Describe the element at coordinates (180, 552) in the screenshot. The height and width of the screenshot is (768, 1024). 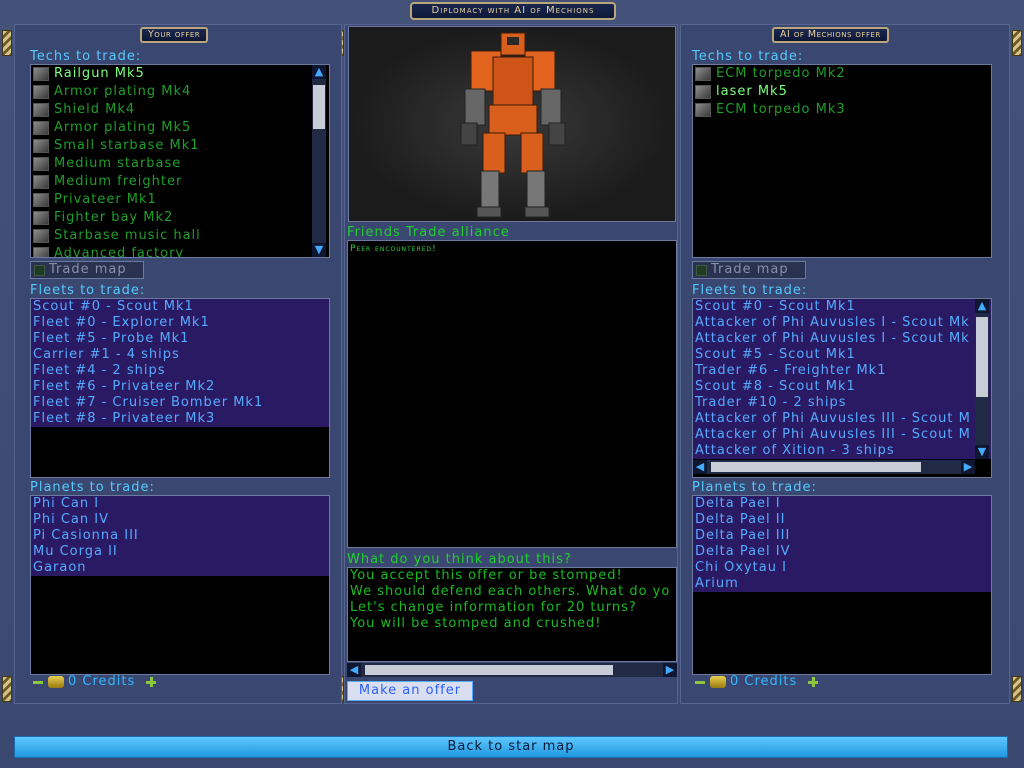
I see `planet-list-item: Mu Corga II` at that location.